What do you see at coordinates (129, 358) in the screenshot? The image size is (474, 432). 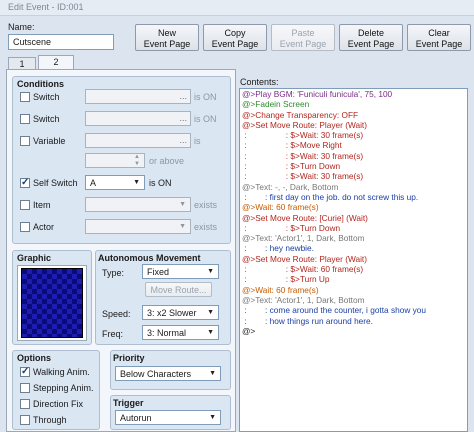 I see `priority-title: Priority` at bounding box center [129, 358].